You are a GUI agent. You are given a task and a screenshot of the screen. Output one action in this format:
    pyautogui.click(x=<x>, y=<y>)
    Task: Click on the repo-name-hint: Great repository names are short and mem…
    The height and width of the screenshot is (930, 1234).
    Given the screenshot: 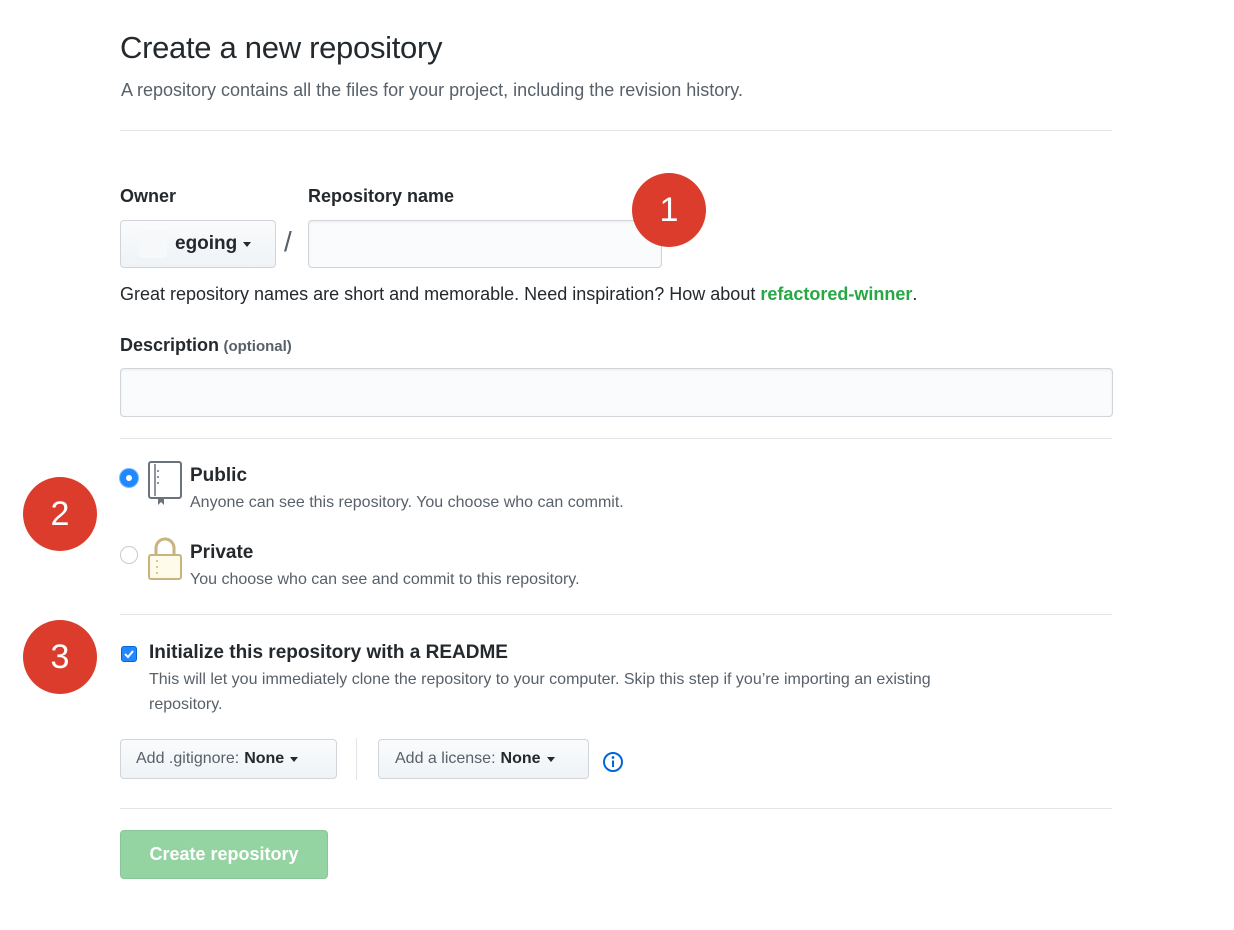 What is the action you would take?
    pyautogui.click(x=518, y=294)
    